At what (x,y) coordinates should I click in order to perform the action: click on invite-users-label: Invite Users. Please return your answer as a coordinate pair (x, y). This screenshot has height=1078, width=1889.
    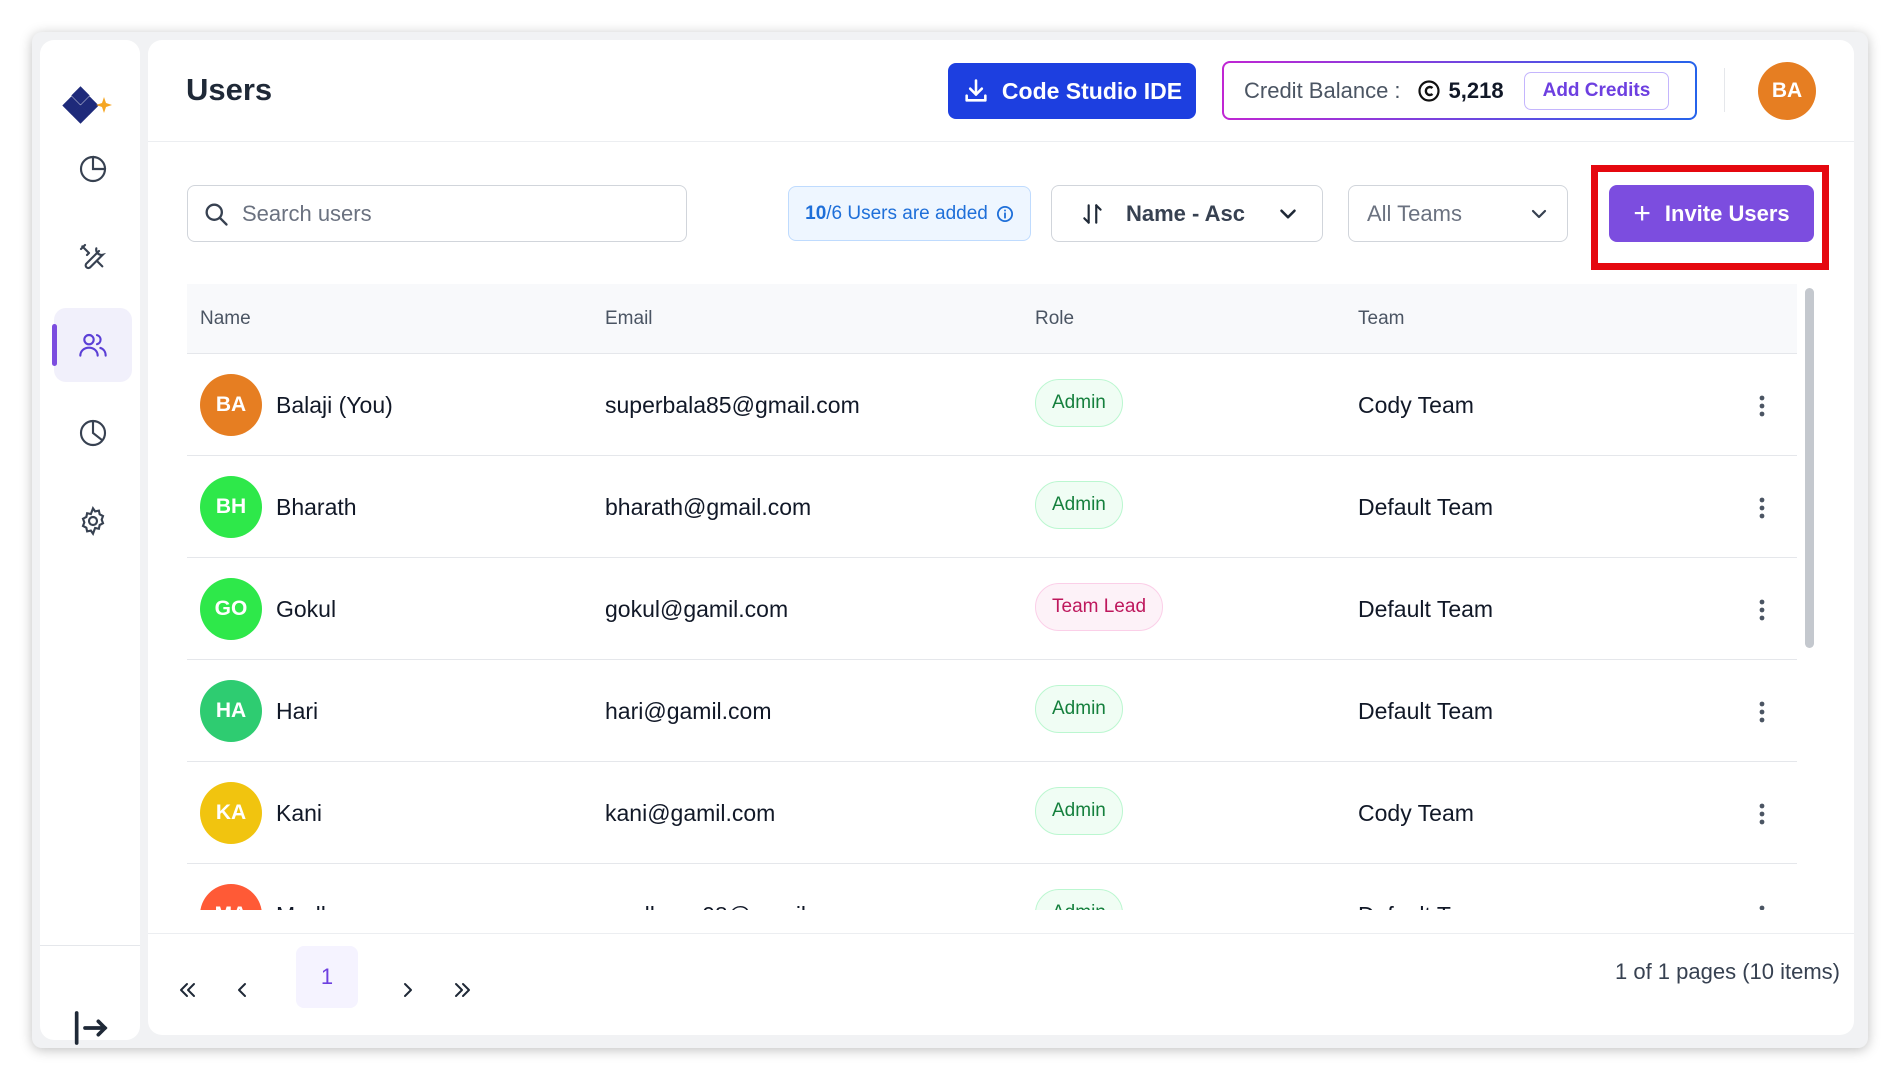
    Looking at the image, I should click on (1727, 213).